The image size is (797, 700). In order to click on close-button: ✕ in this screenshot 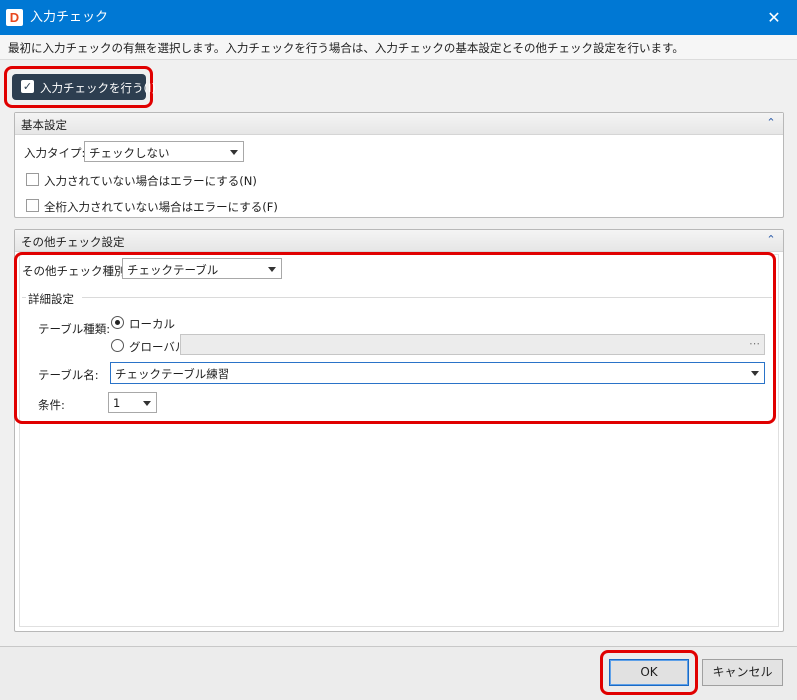, I will do `click(774, 17)`.